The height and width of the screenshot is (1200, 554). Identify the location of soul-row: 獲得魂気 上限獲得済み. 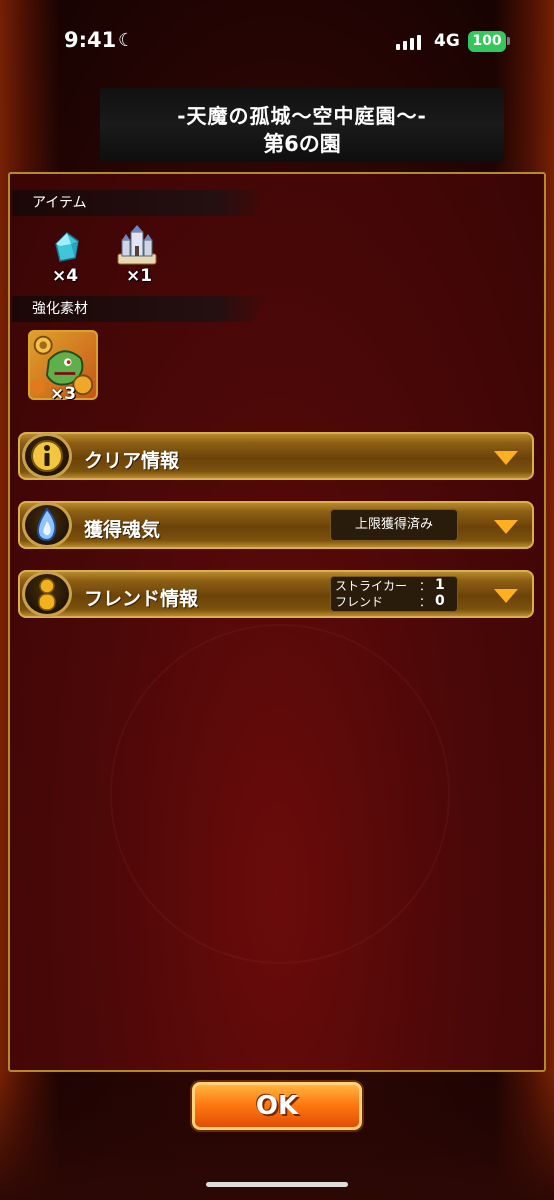
(276, 525).